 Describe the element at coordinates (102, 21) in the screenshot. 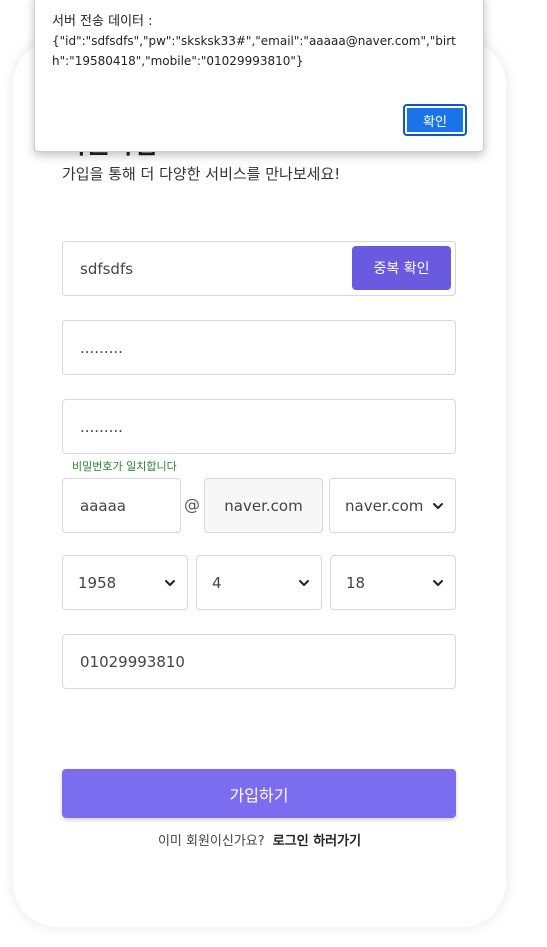

I see `alert-title: 서버 전송 데이터 :` at that location.